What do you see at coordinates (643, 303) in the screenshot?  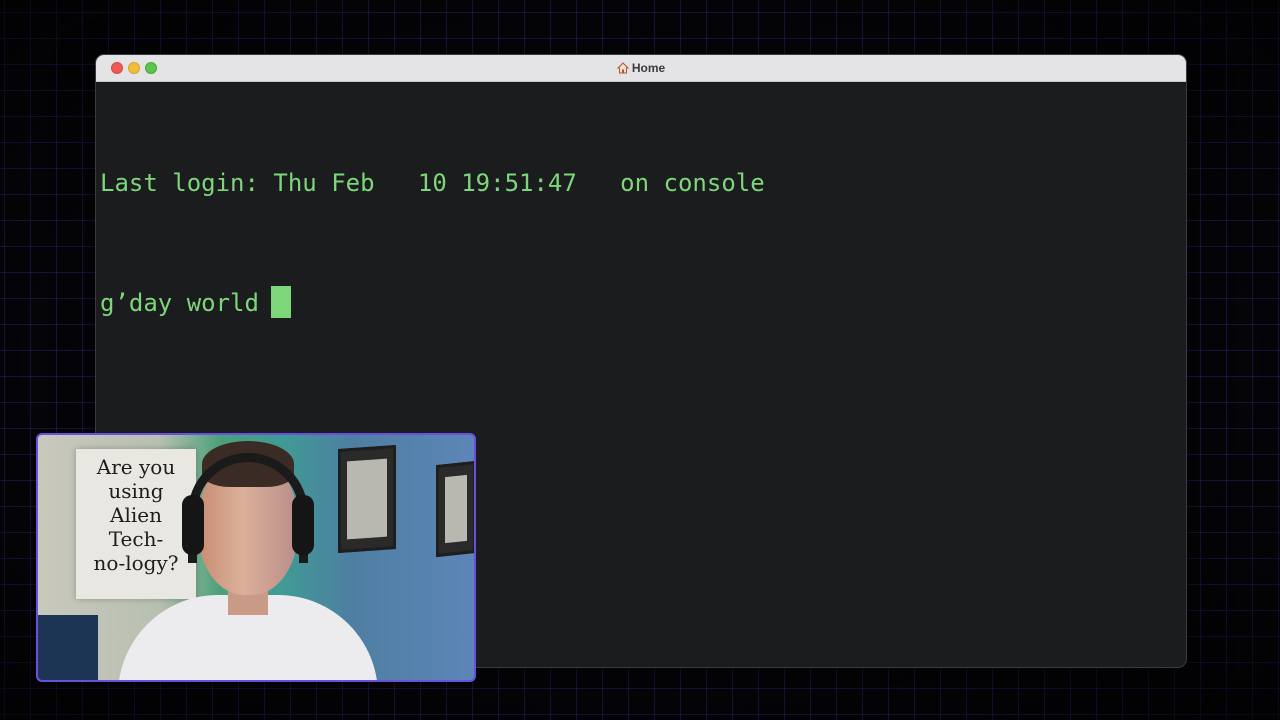 I see `terminal-line-prompt: g’day world` at bounding box center [643, 303].